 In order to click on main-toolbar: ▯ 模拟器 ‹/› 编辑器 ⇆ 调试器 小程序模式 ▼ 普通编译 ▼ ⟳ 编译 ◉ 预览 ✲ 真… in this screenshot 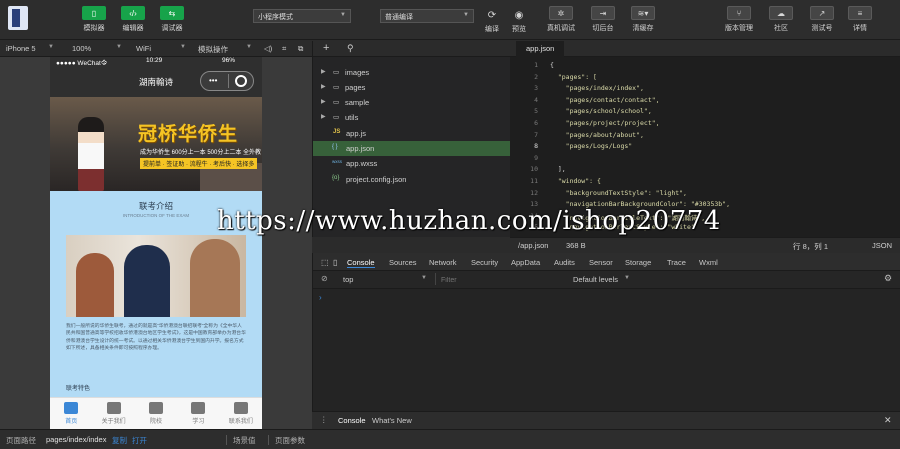, I will do `click(450, 20)`.